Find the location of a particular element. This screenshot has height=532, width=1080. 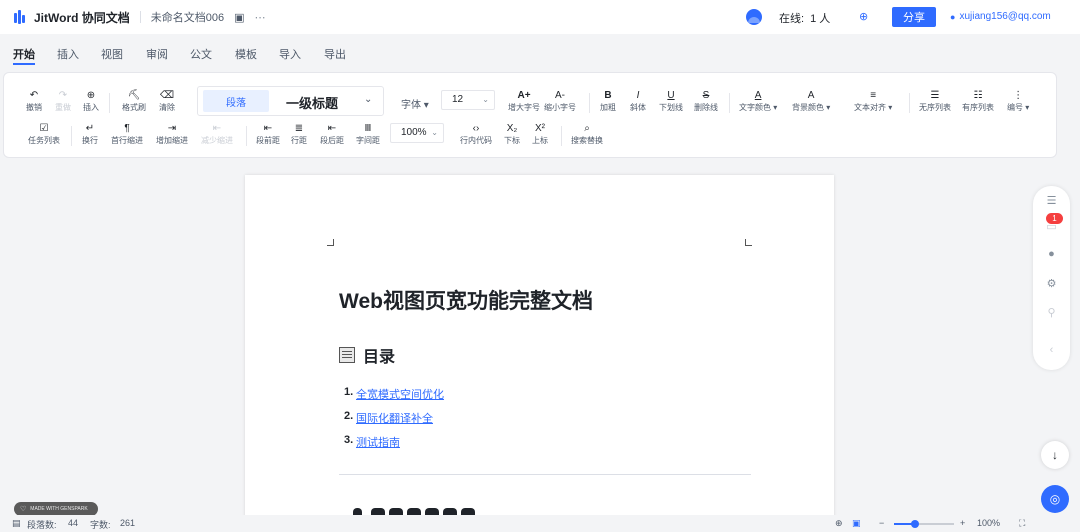

zoom-slider-handle is located at coordinates (915, 524).